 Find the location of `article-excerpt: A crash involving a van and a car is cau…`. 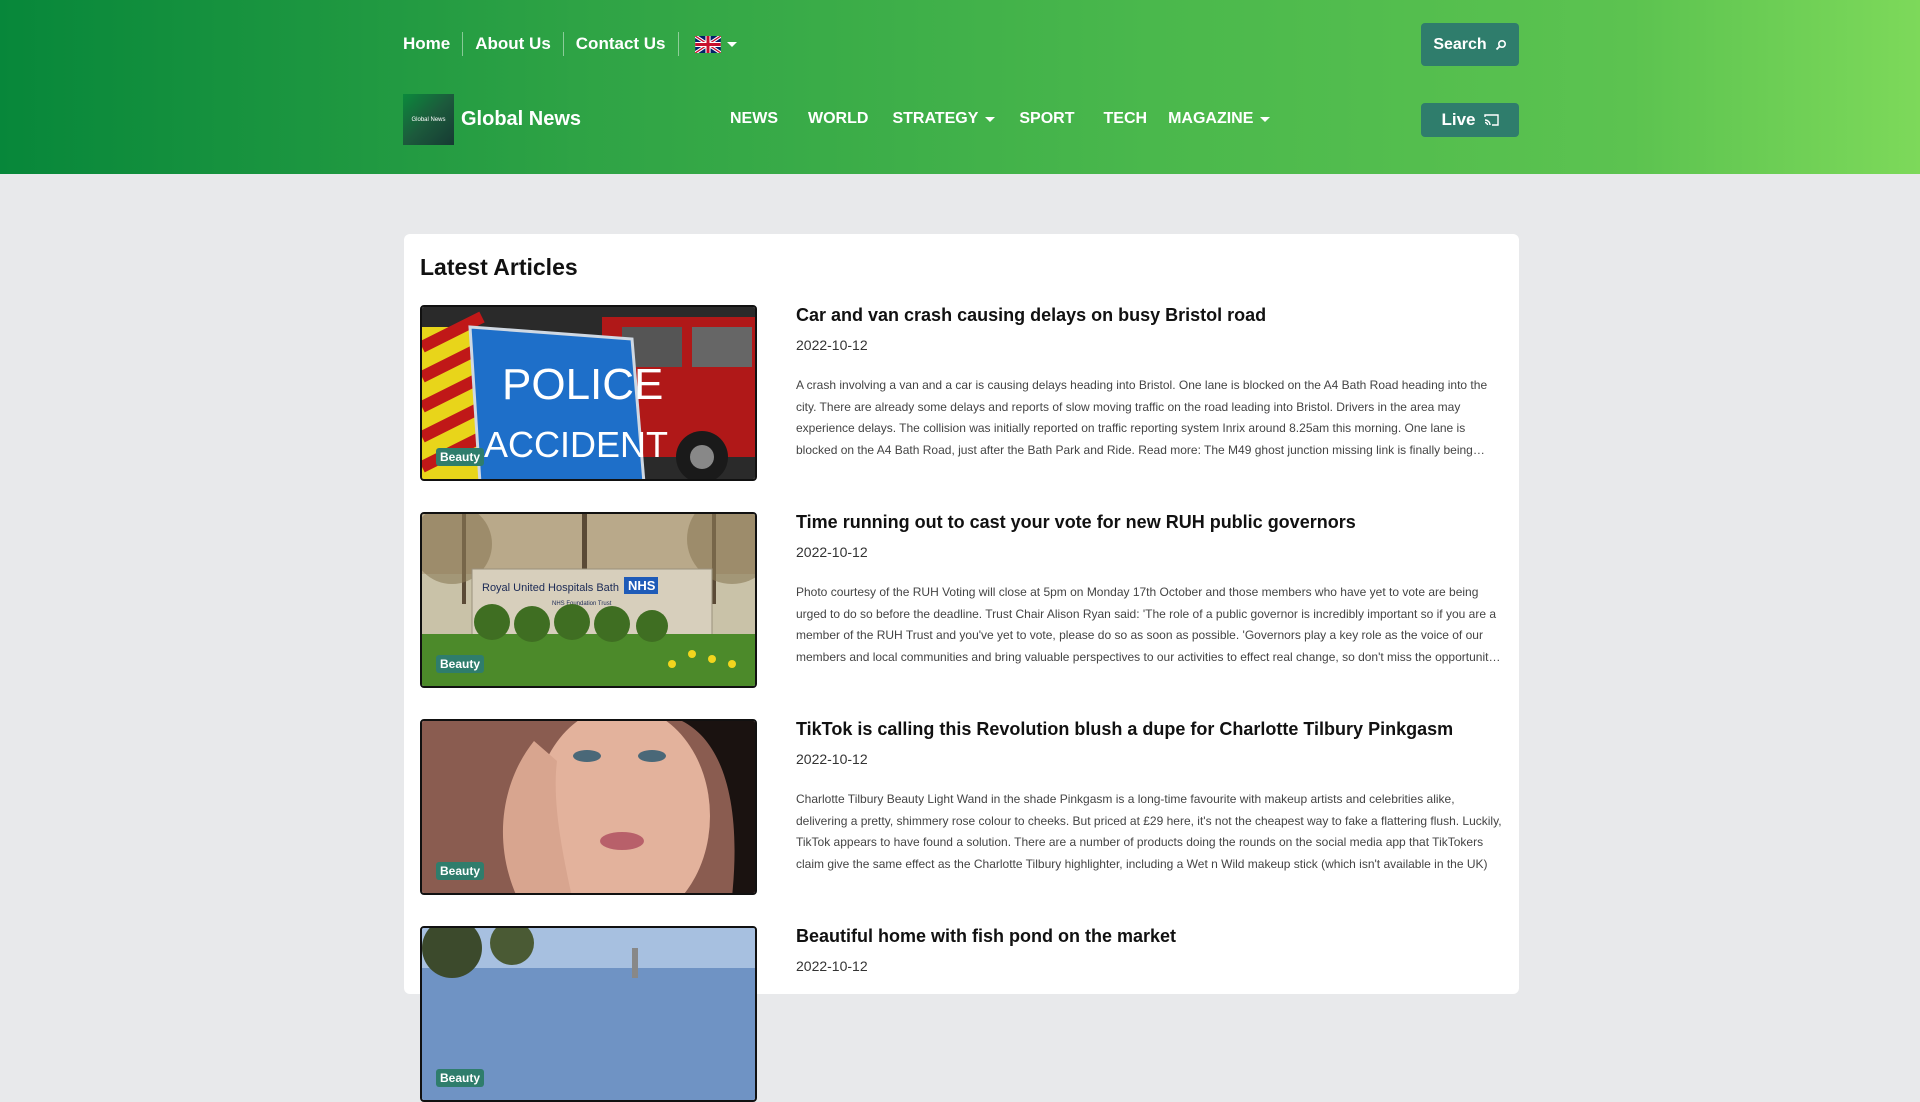

article-excerpt: A crash involving a van and a car is cau… is located at coordinates (1142, 417).